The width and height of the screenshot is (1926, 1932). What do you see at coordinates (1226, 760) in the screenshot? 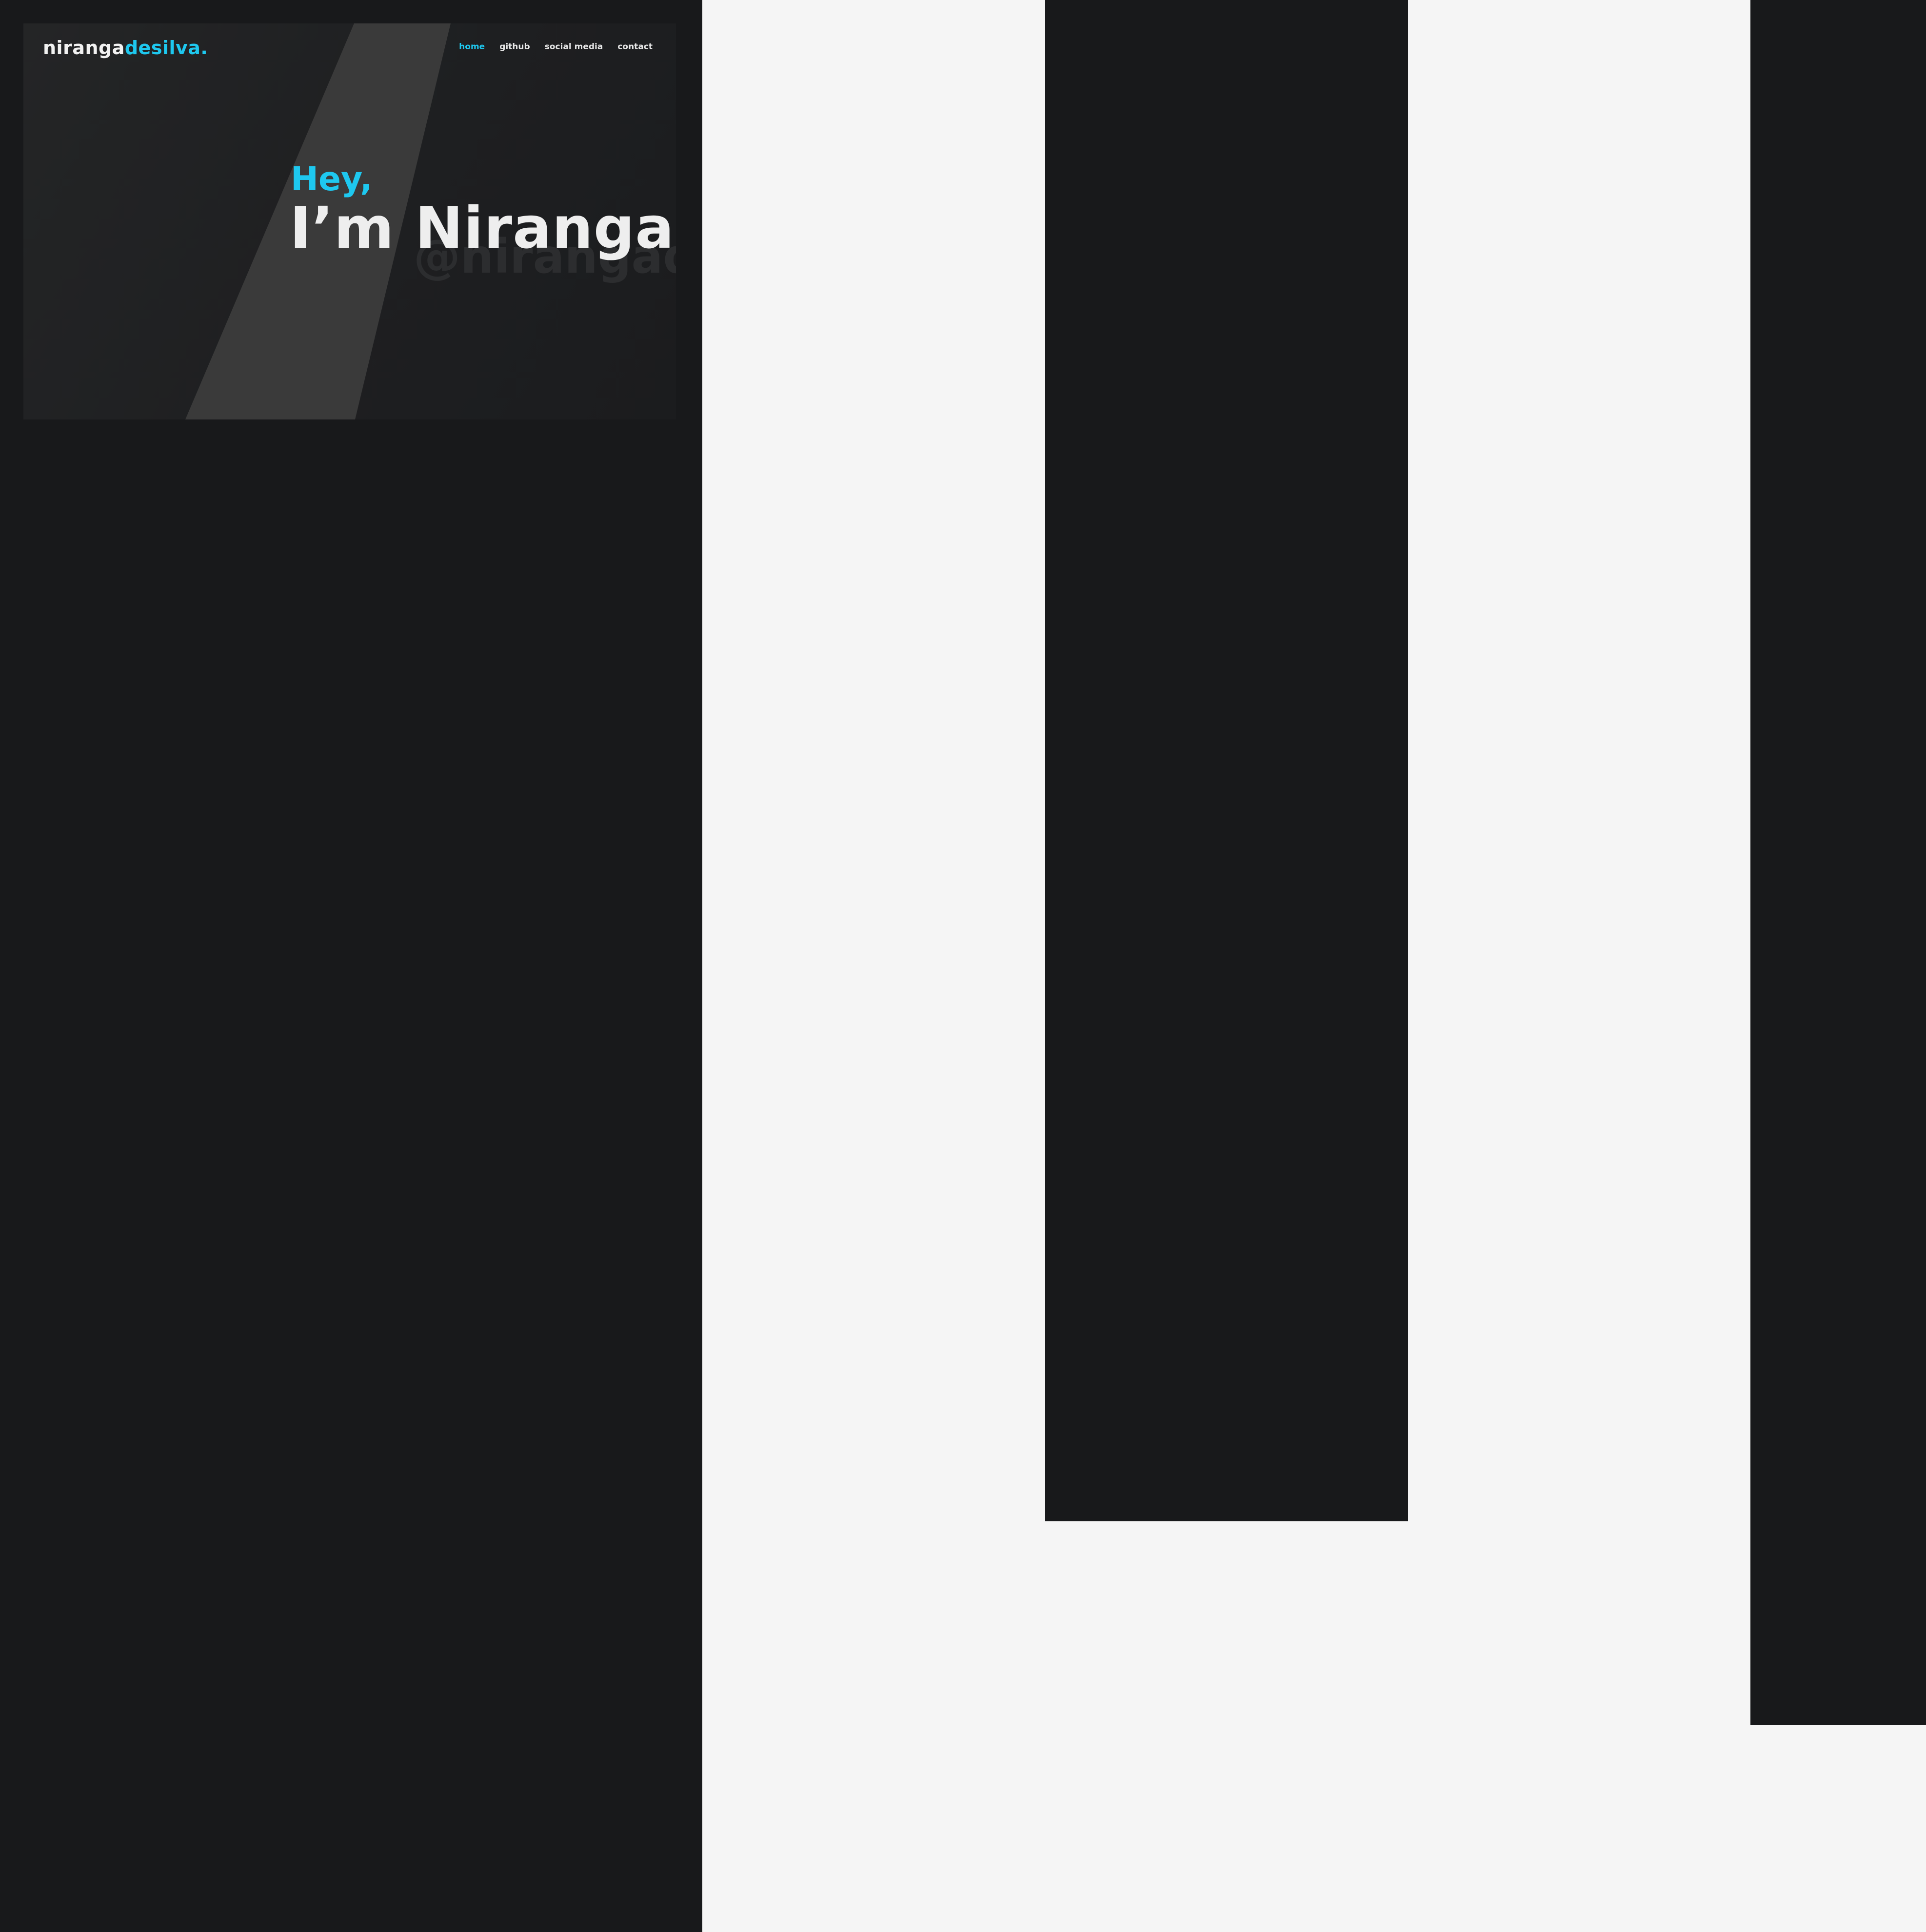
I see `middle-dark-panel` at bounding box center [1226, 760].